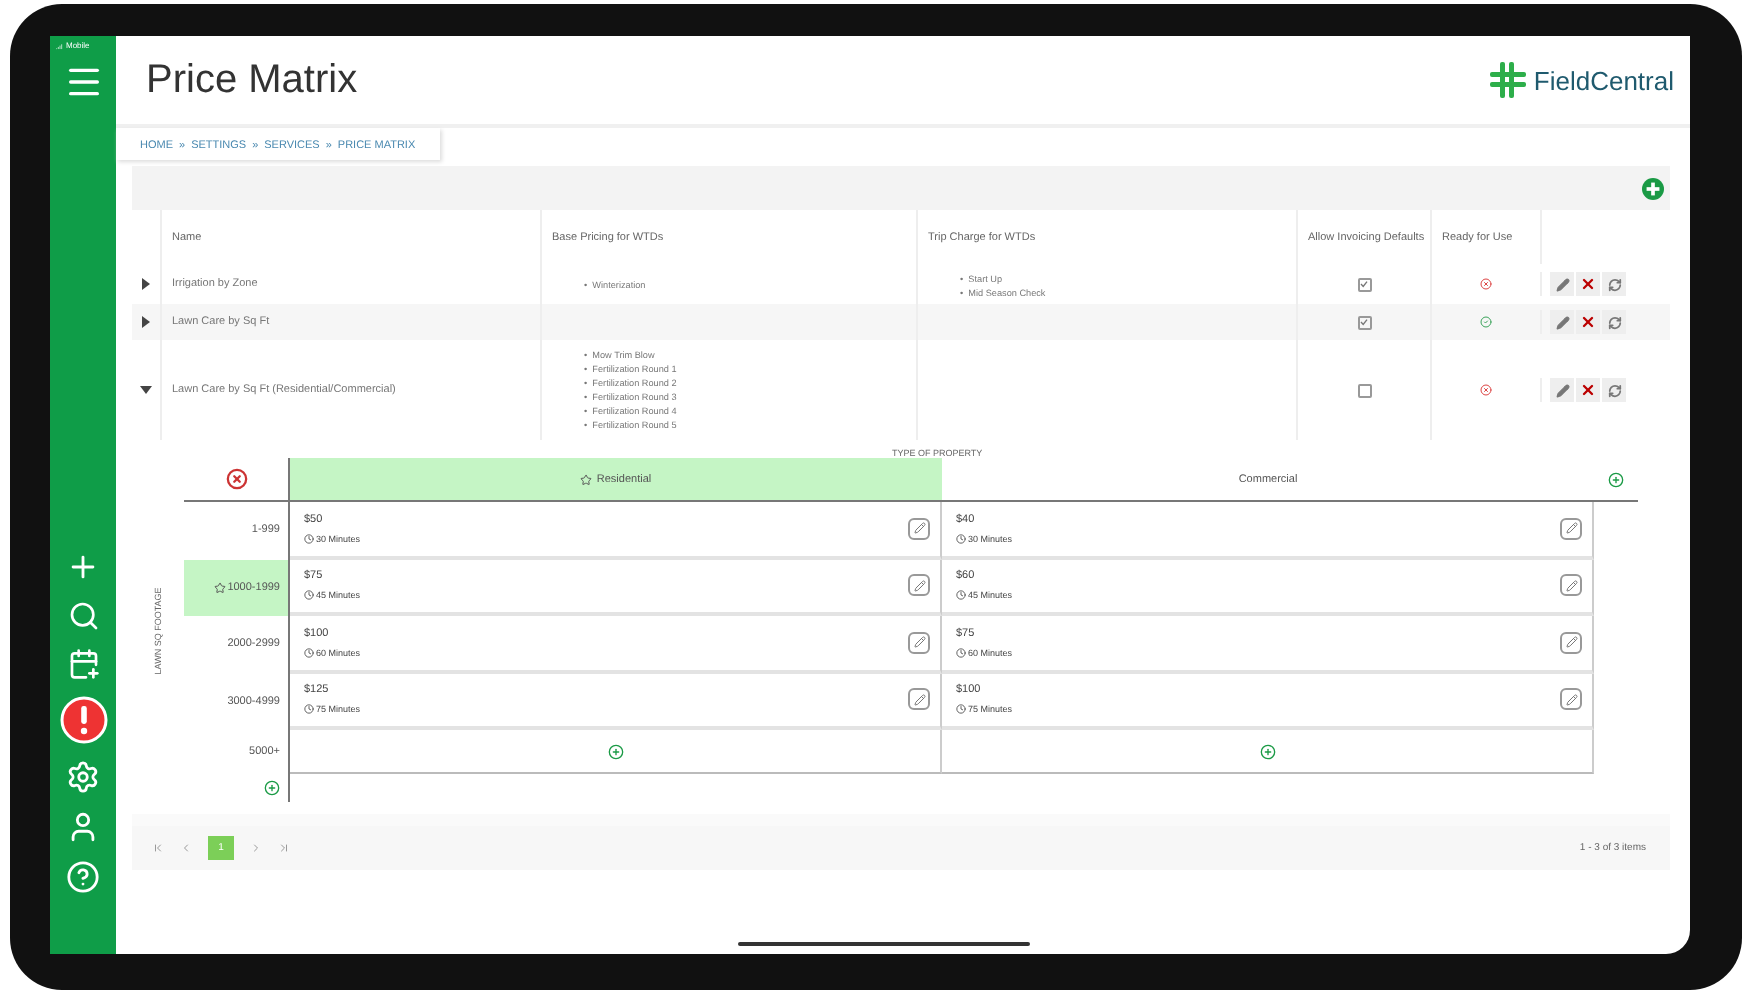 The image size is (1760, 998). What do you see at coordinates (272, 788) in the screenshot?
I see `add-row-button` at bounding box center [272, 788].